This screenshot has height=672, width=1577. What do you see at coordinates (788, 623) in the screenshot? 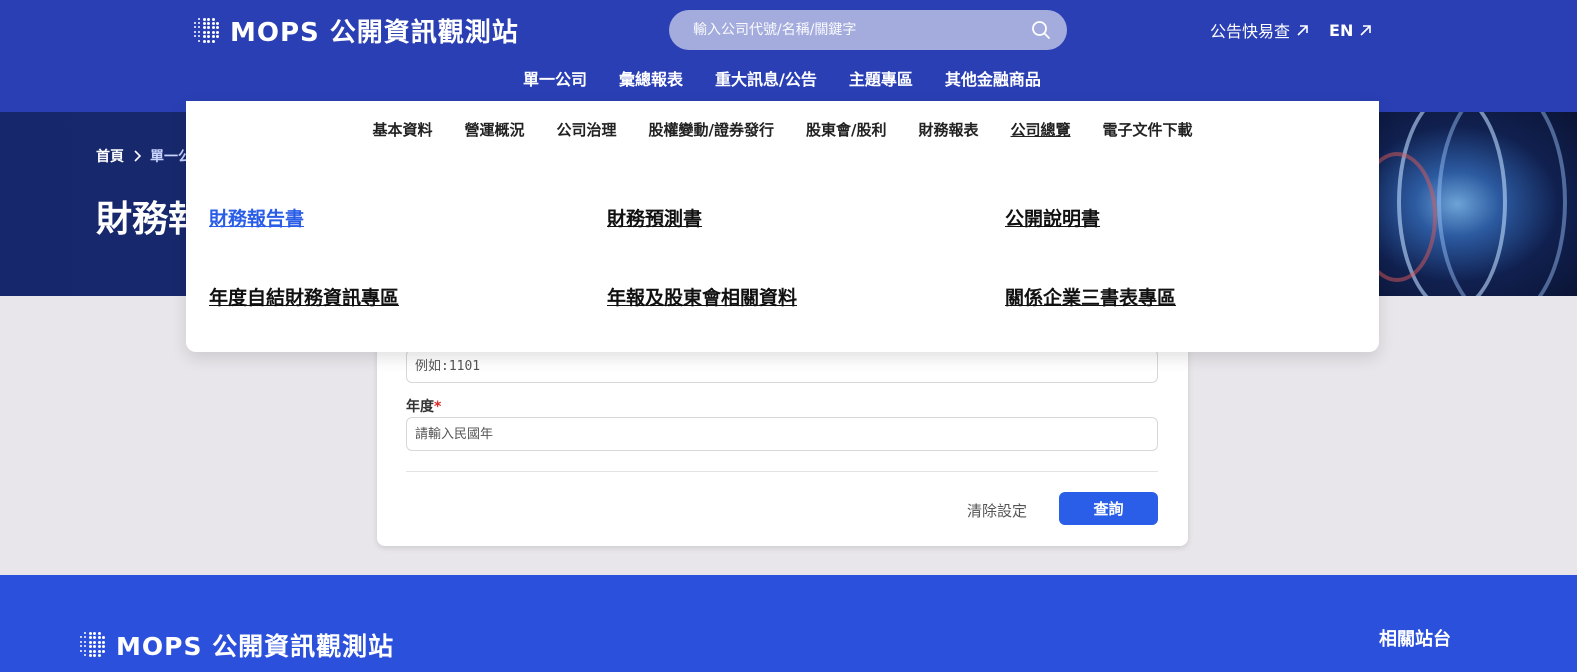
I see `site-footer: MOPS 公開資訊觀測站 相關站台` at bounding box center [788, 623].